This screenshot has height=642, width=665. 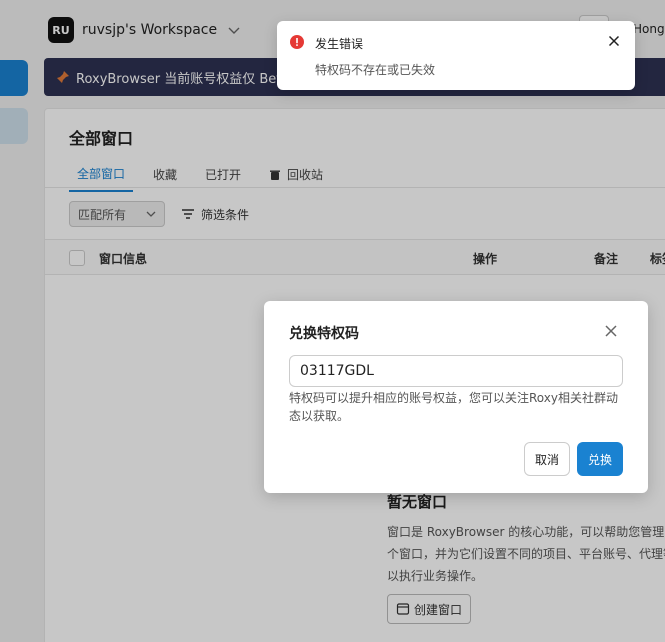 What do you see at coordinates (600, 459) in the screenshot?
I see `redeem-button: 兑换` at bounding box center [600, 459].